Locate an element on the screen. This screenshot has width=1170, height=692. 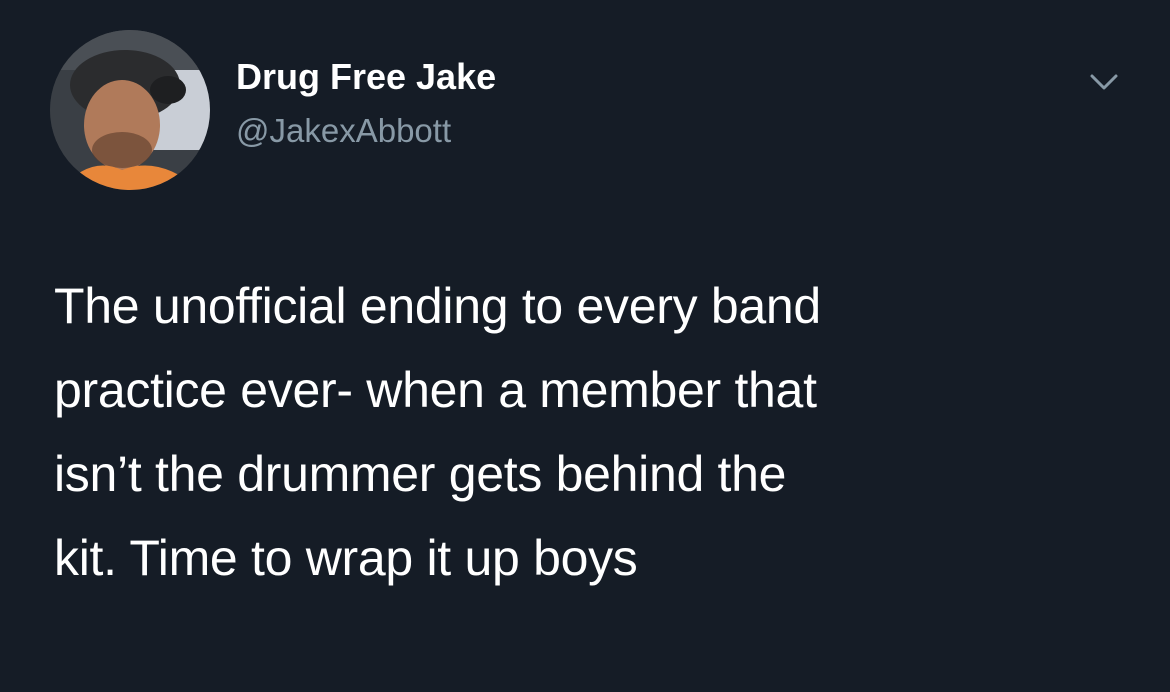
chevron-down-icon is located at coordinates (1104, 82).